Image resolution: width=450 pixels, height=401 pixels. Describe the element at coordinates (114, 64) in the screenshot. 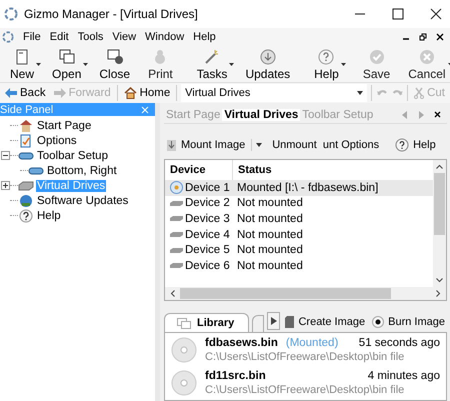

I see `toolbar-button: Close` at that location.